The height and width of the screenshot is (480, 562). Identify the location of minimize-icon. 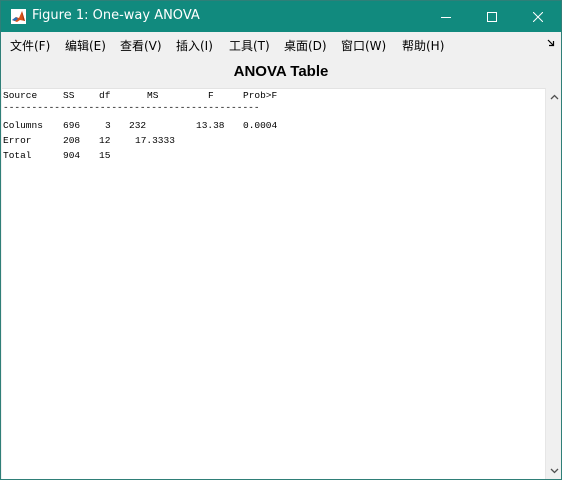
(446, 17).